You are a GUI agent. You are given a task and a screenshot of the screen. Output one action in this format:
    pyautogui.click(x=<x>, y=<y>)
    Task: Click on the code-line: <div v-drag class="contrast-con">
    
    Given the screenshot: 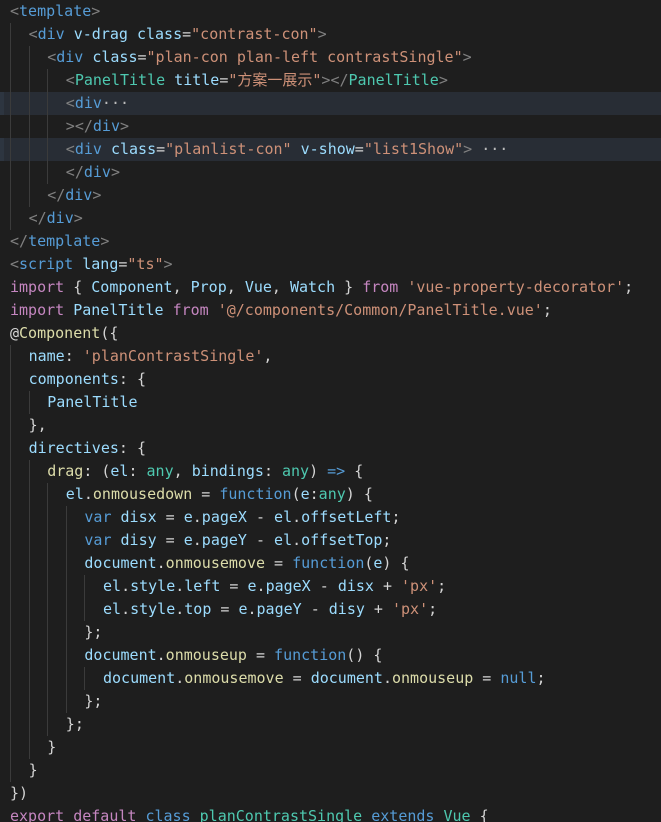 What is the action you would take?
    pyautogui.click(x=330, y=34)
    